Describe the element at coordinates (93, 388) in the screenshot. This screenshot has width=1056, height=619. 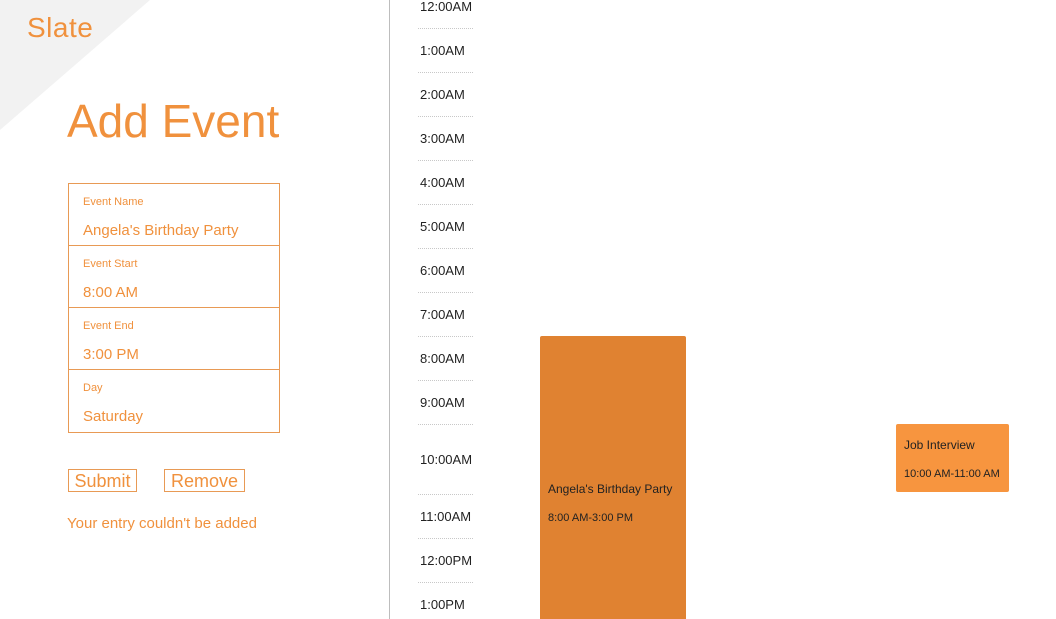
I see `day-label: Day` at that location.